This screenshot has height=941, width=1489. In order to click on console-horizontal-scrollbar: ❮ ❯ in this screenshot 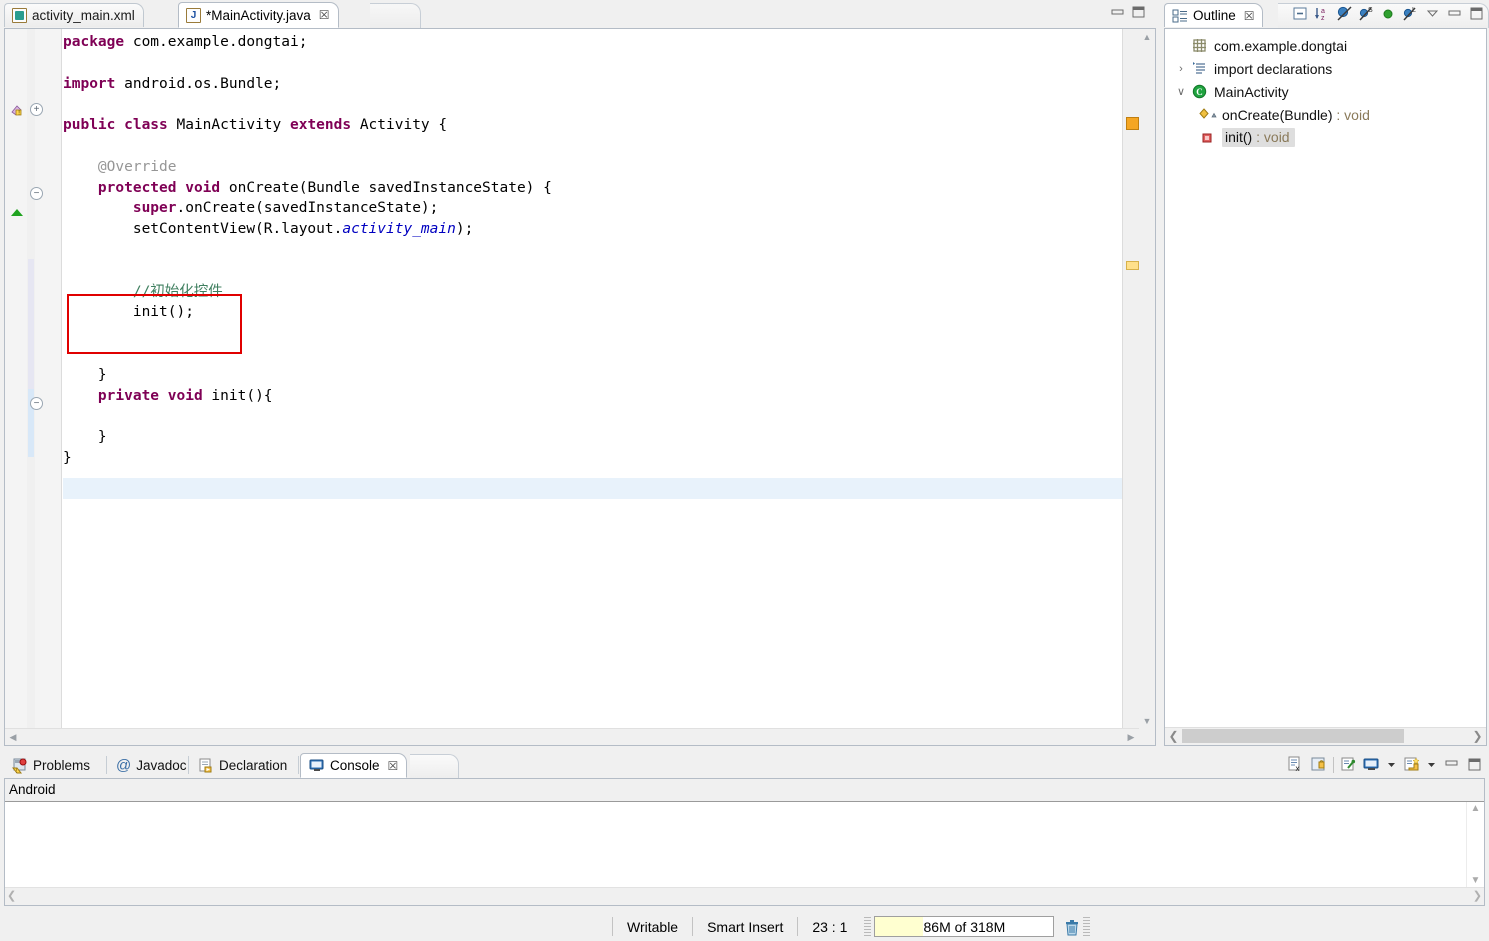, I will do `click(744, 896)`.